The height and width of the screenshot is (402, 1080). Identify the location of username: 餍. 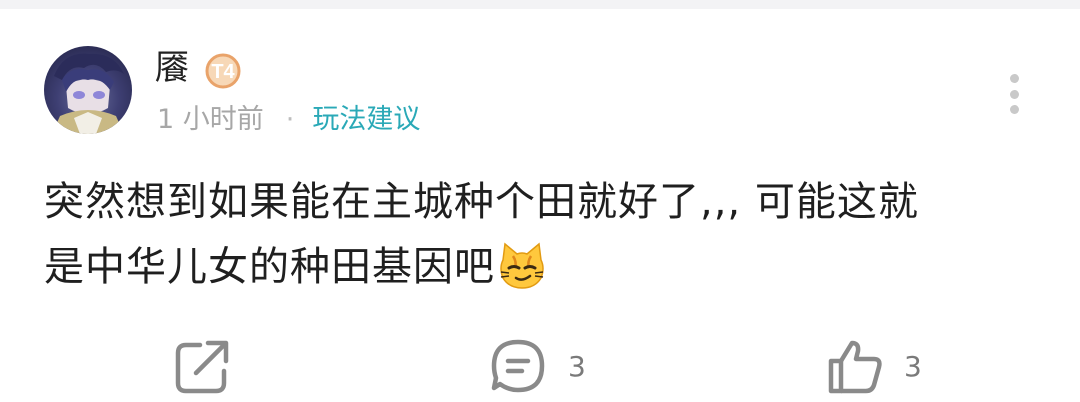
(172, 68).